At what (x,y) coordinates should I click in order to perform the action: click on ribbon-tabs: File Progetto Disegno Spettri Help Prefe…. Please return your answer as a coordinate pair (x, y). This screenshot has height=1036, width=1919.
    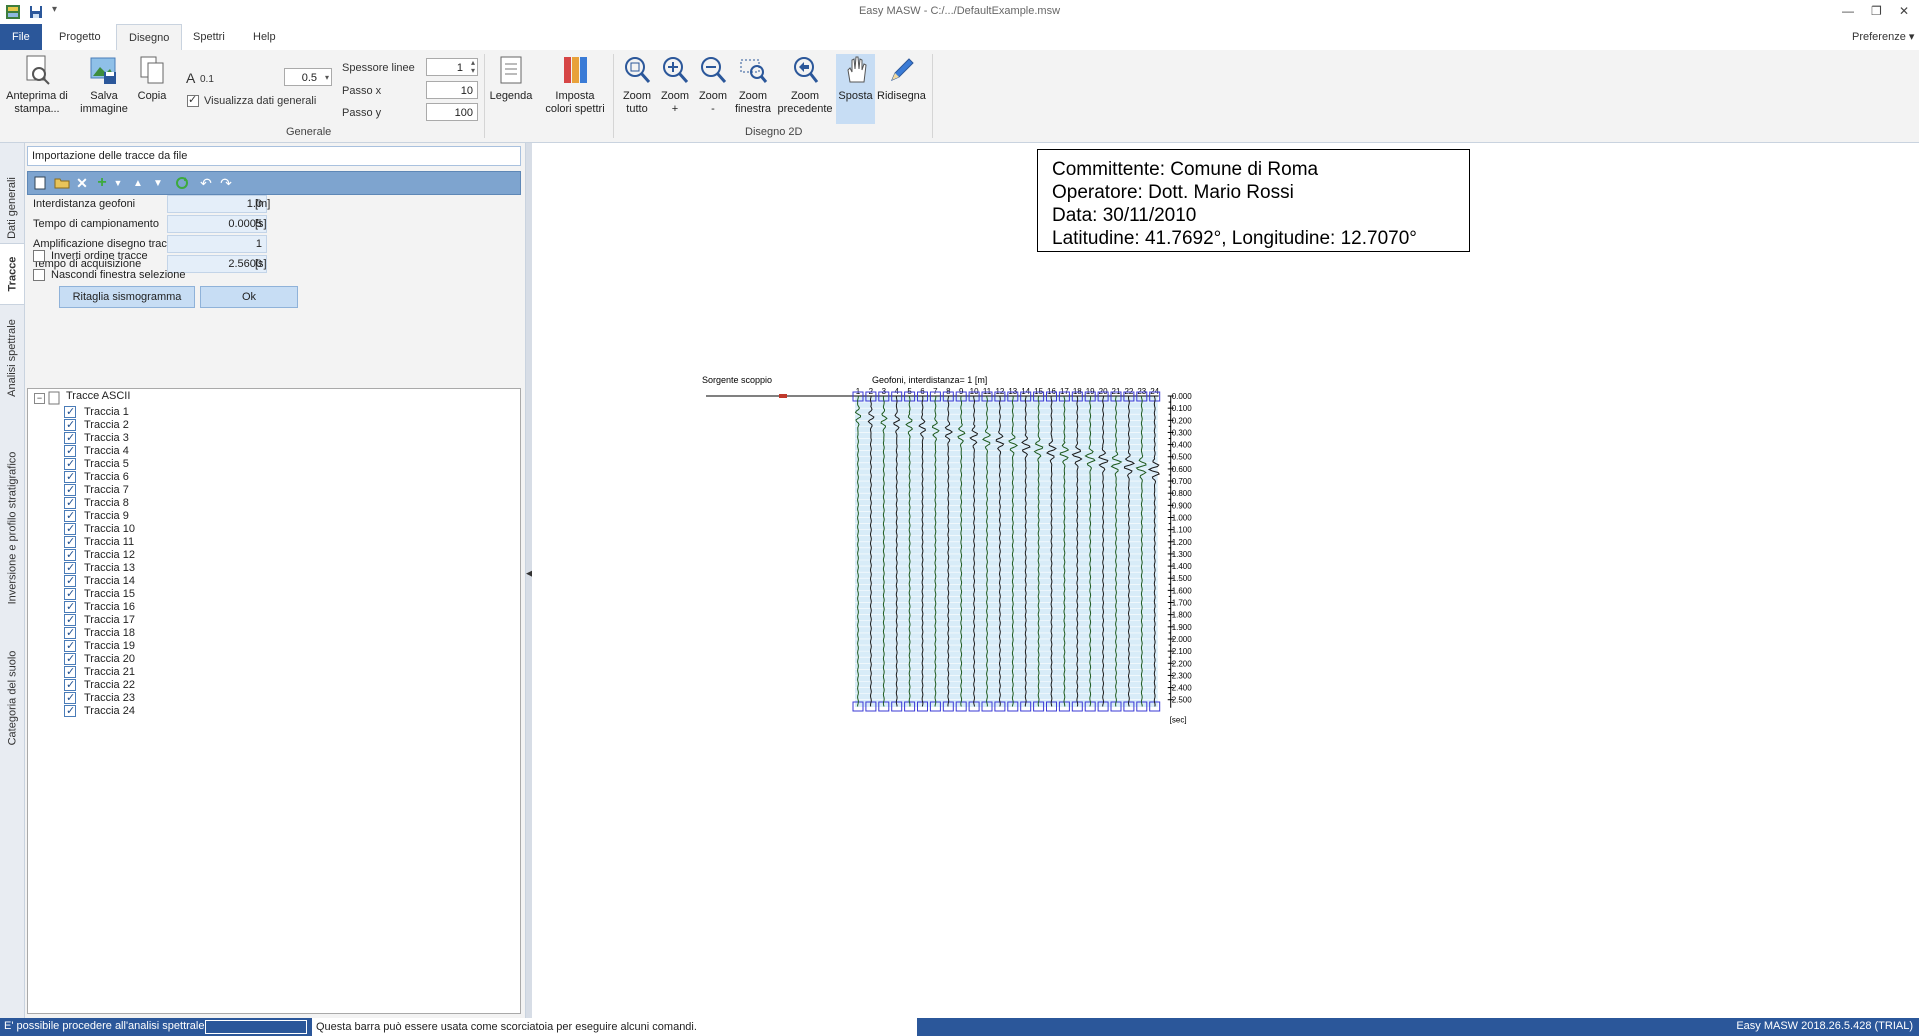
    Looking at the image, I should click on (959, 37).